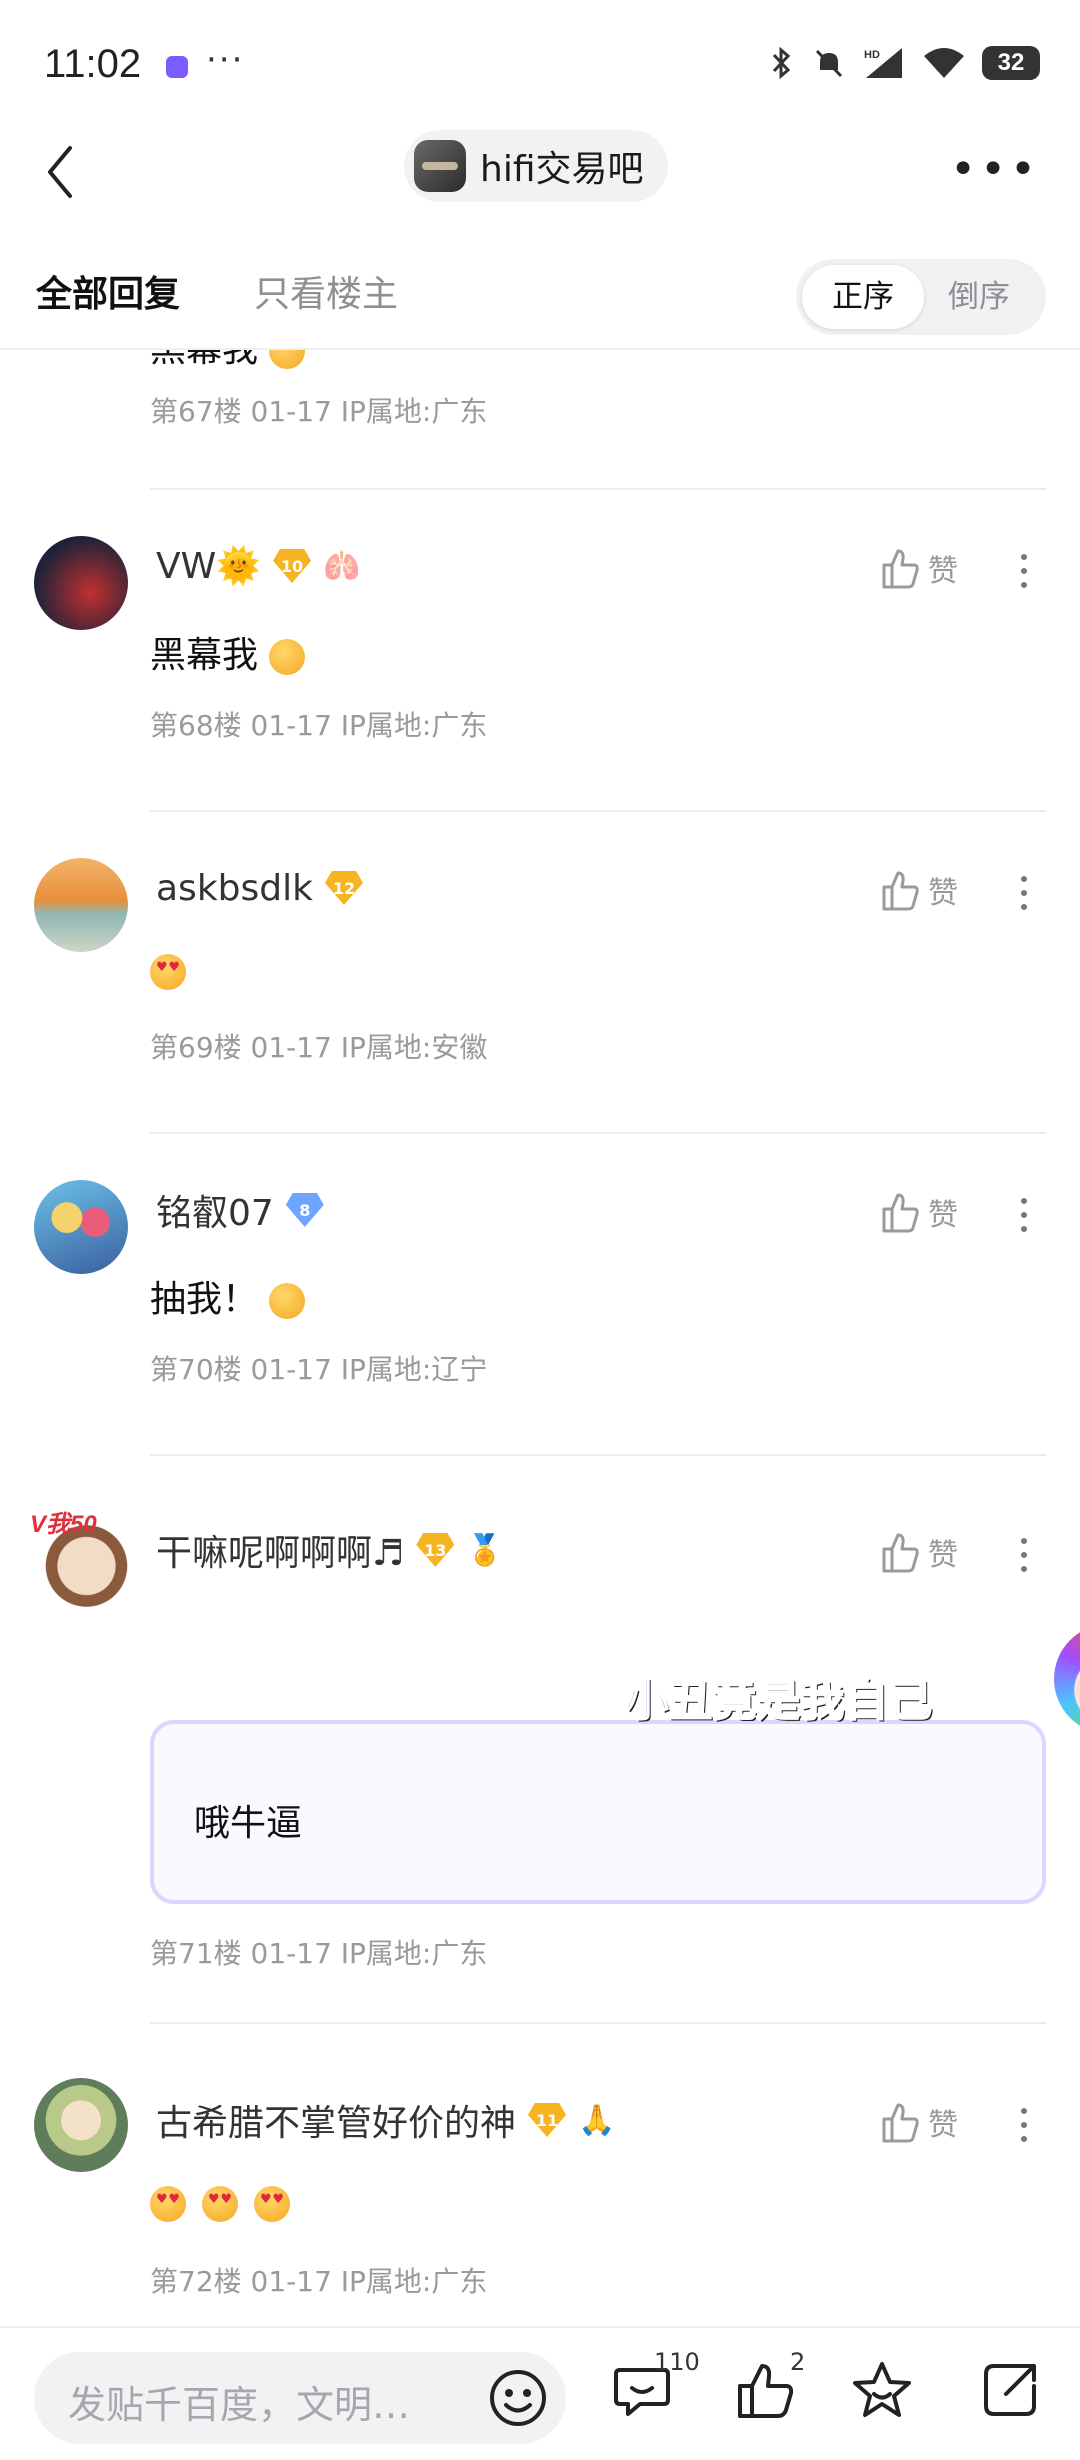 This screenshot has height=2460, width=1080. What do you see at coordinates (540, 300) in the screenshot?
I see `reply-tabs: 全部回复 只看楼主 正序 倒序` at bounding box center [540, 300].